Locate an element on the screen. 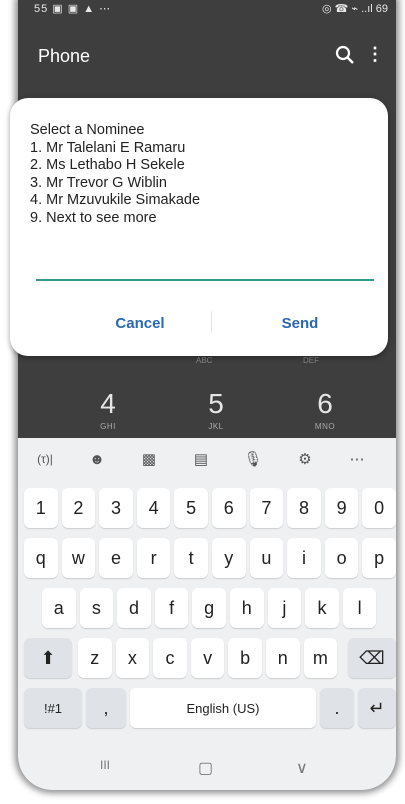 The width and height of the screenshot is (405, 804). clipboard-icon: ▤ is located at coordinates (201, 459).